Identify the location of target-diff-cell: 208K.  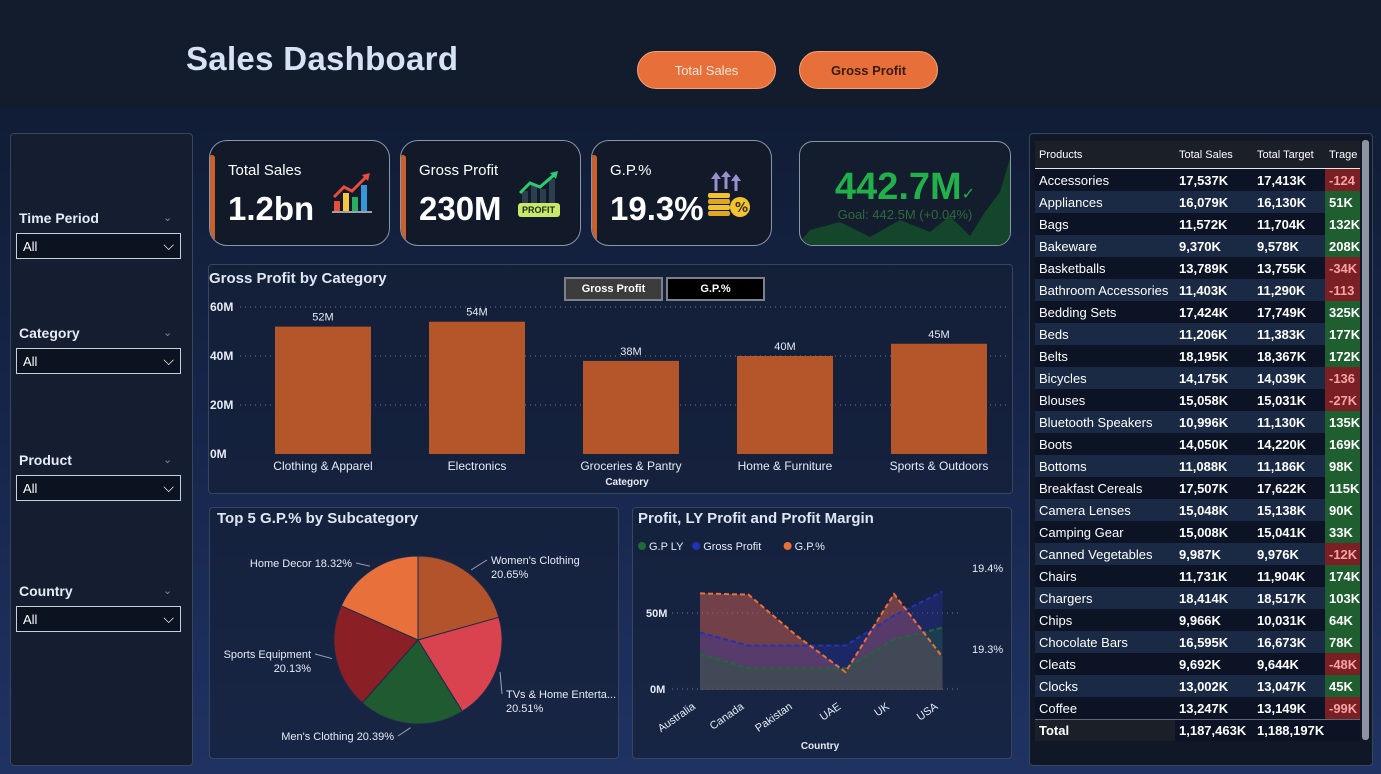
(1343, 246).